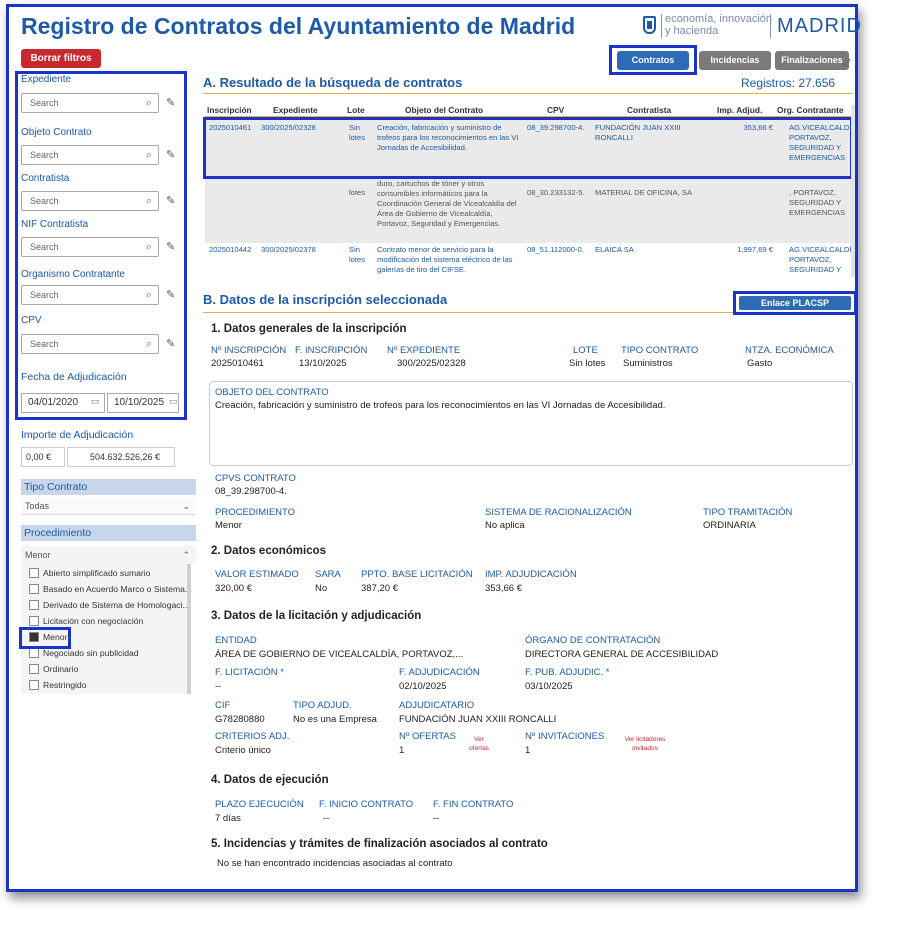 The height and width of the screenshot is (929, 900). Describe the element at coordinates (565, 736) in the screenshot. I see `label-ninv: Nº INVITACIONES` at that location.